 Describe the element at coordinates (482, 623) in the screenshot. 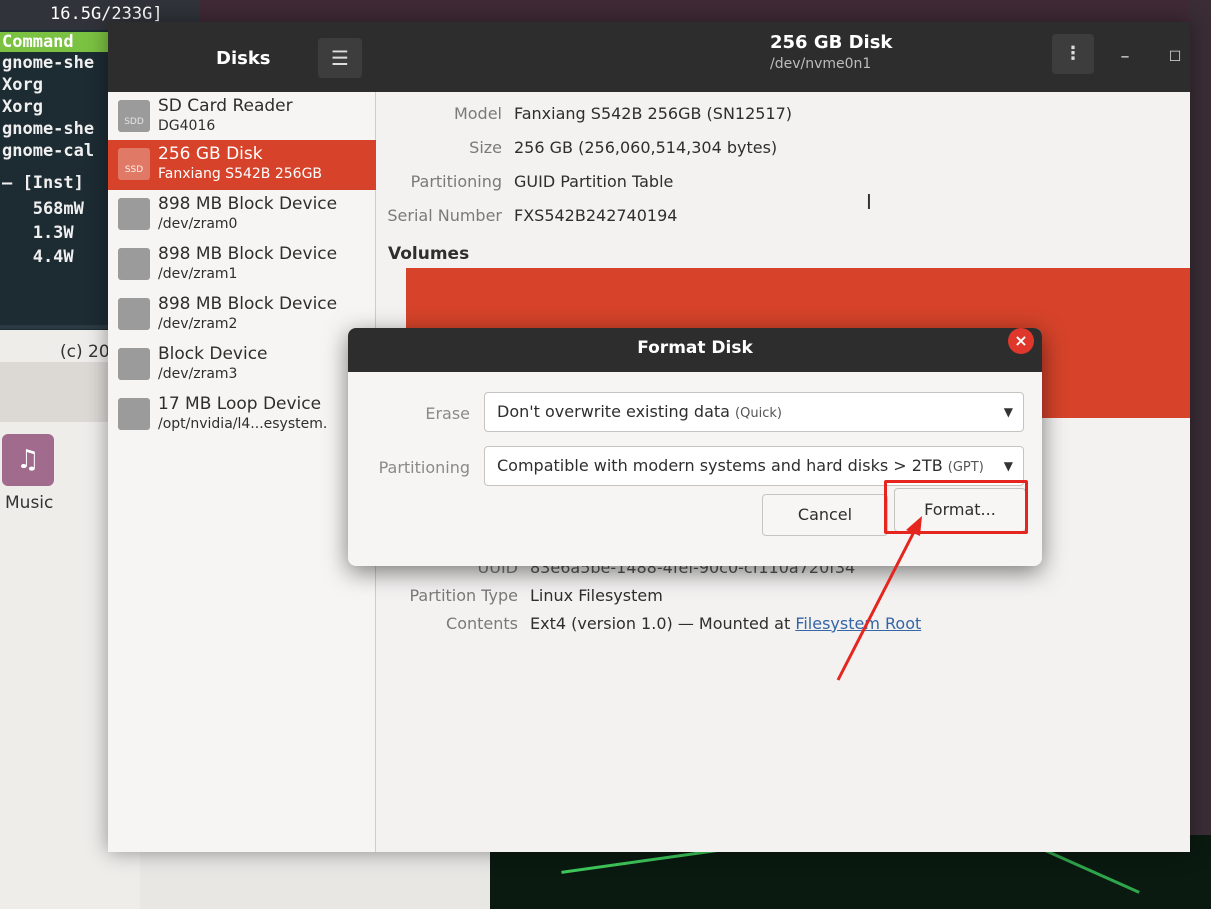

I see `contents-label: Contents` at that location.